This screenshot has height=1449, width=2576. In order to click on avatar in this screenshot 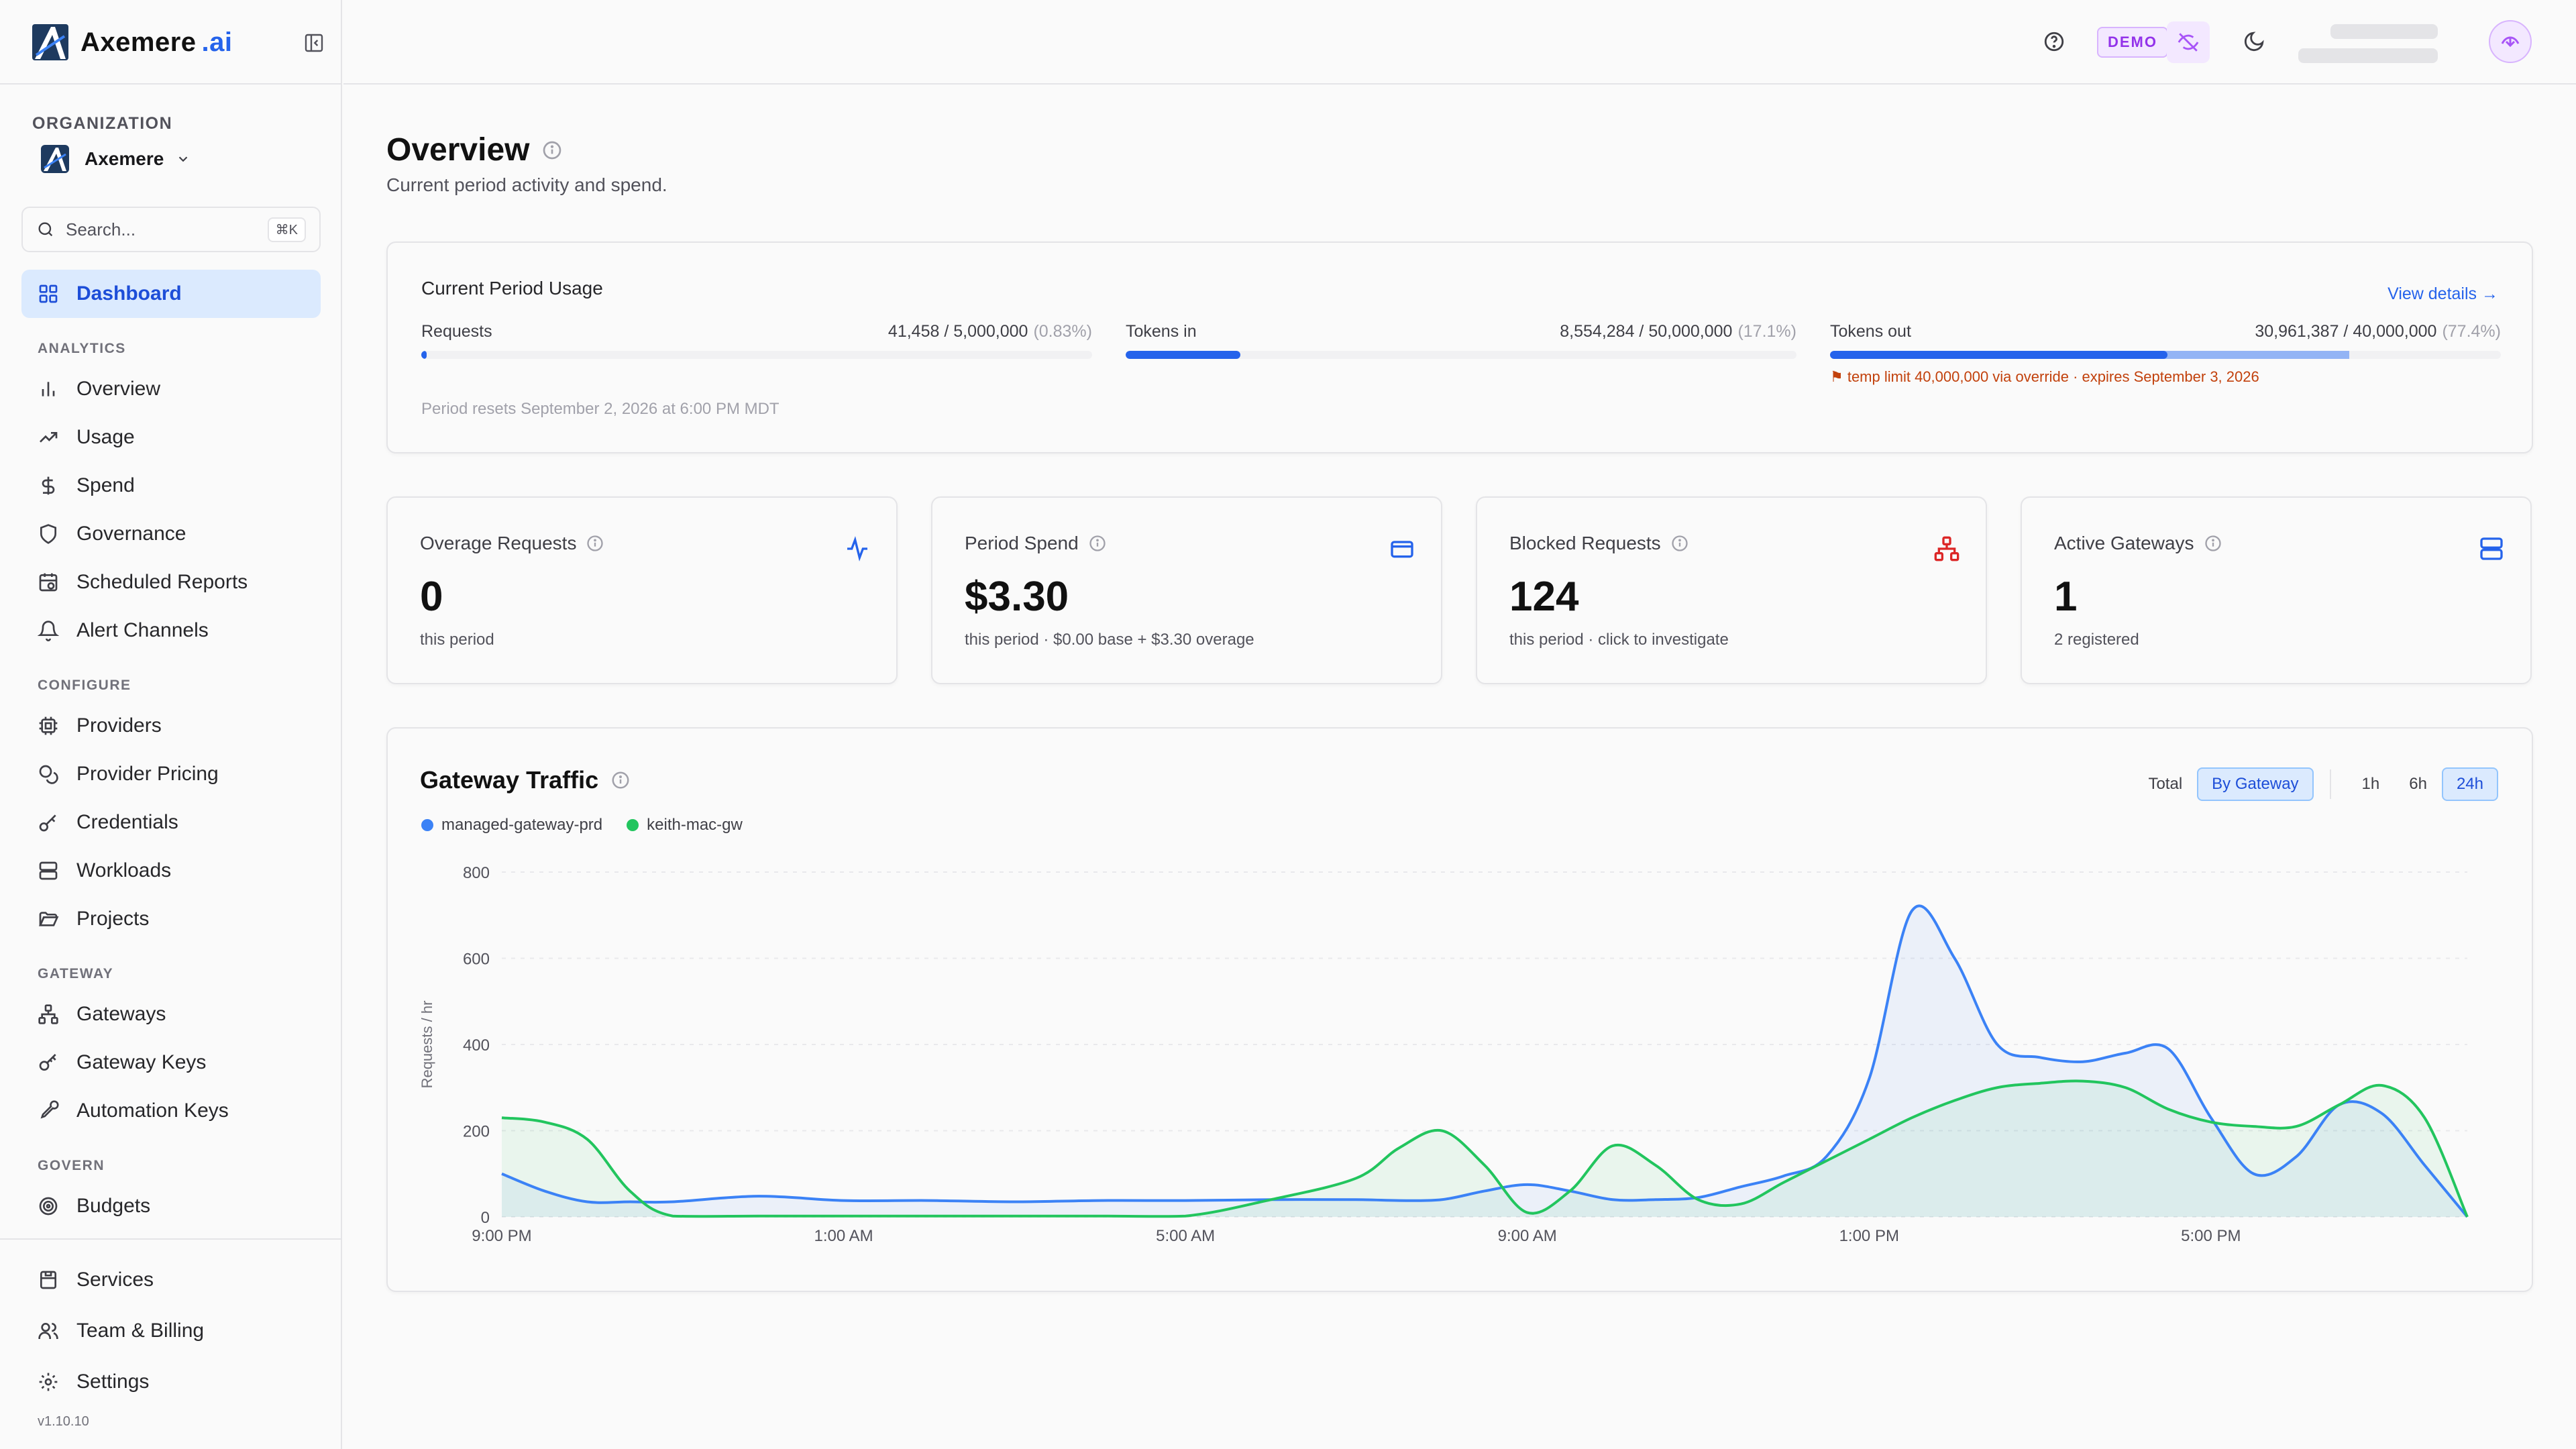, I will do `click(2510, 41)`.